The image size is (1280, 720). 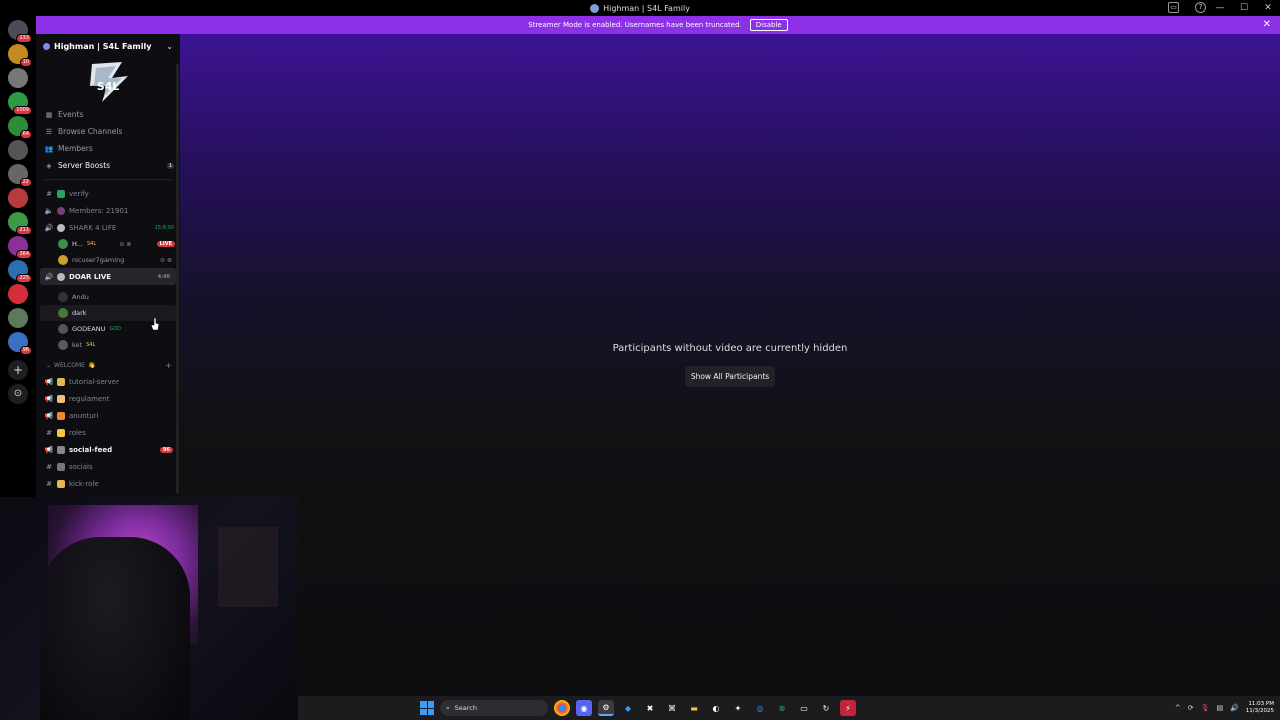 I want to click on voice-member: nicuser7gaming ⊘ ⊗, so click(x=108, y=260).